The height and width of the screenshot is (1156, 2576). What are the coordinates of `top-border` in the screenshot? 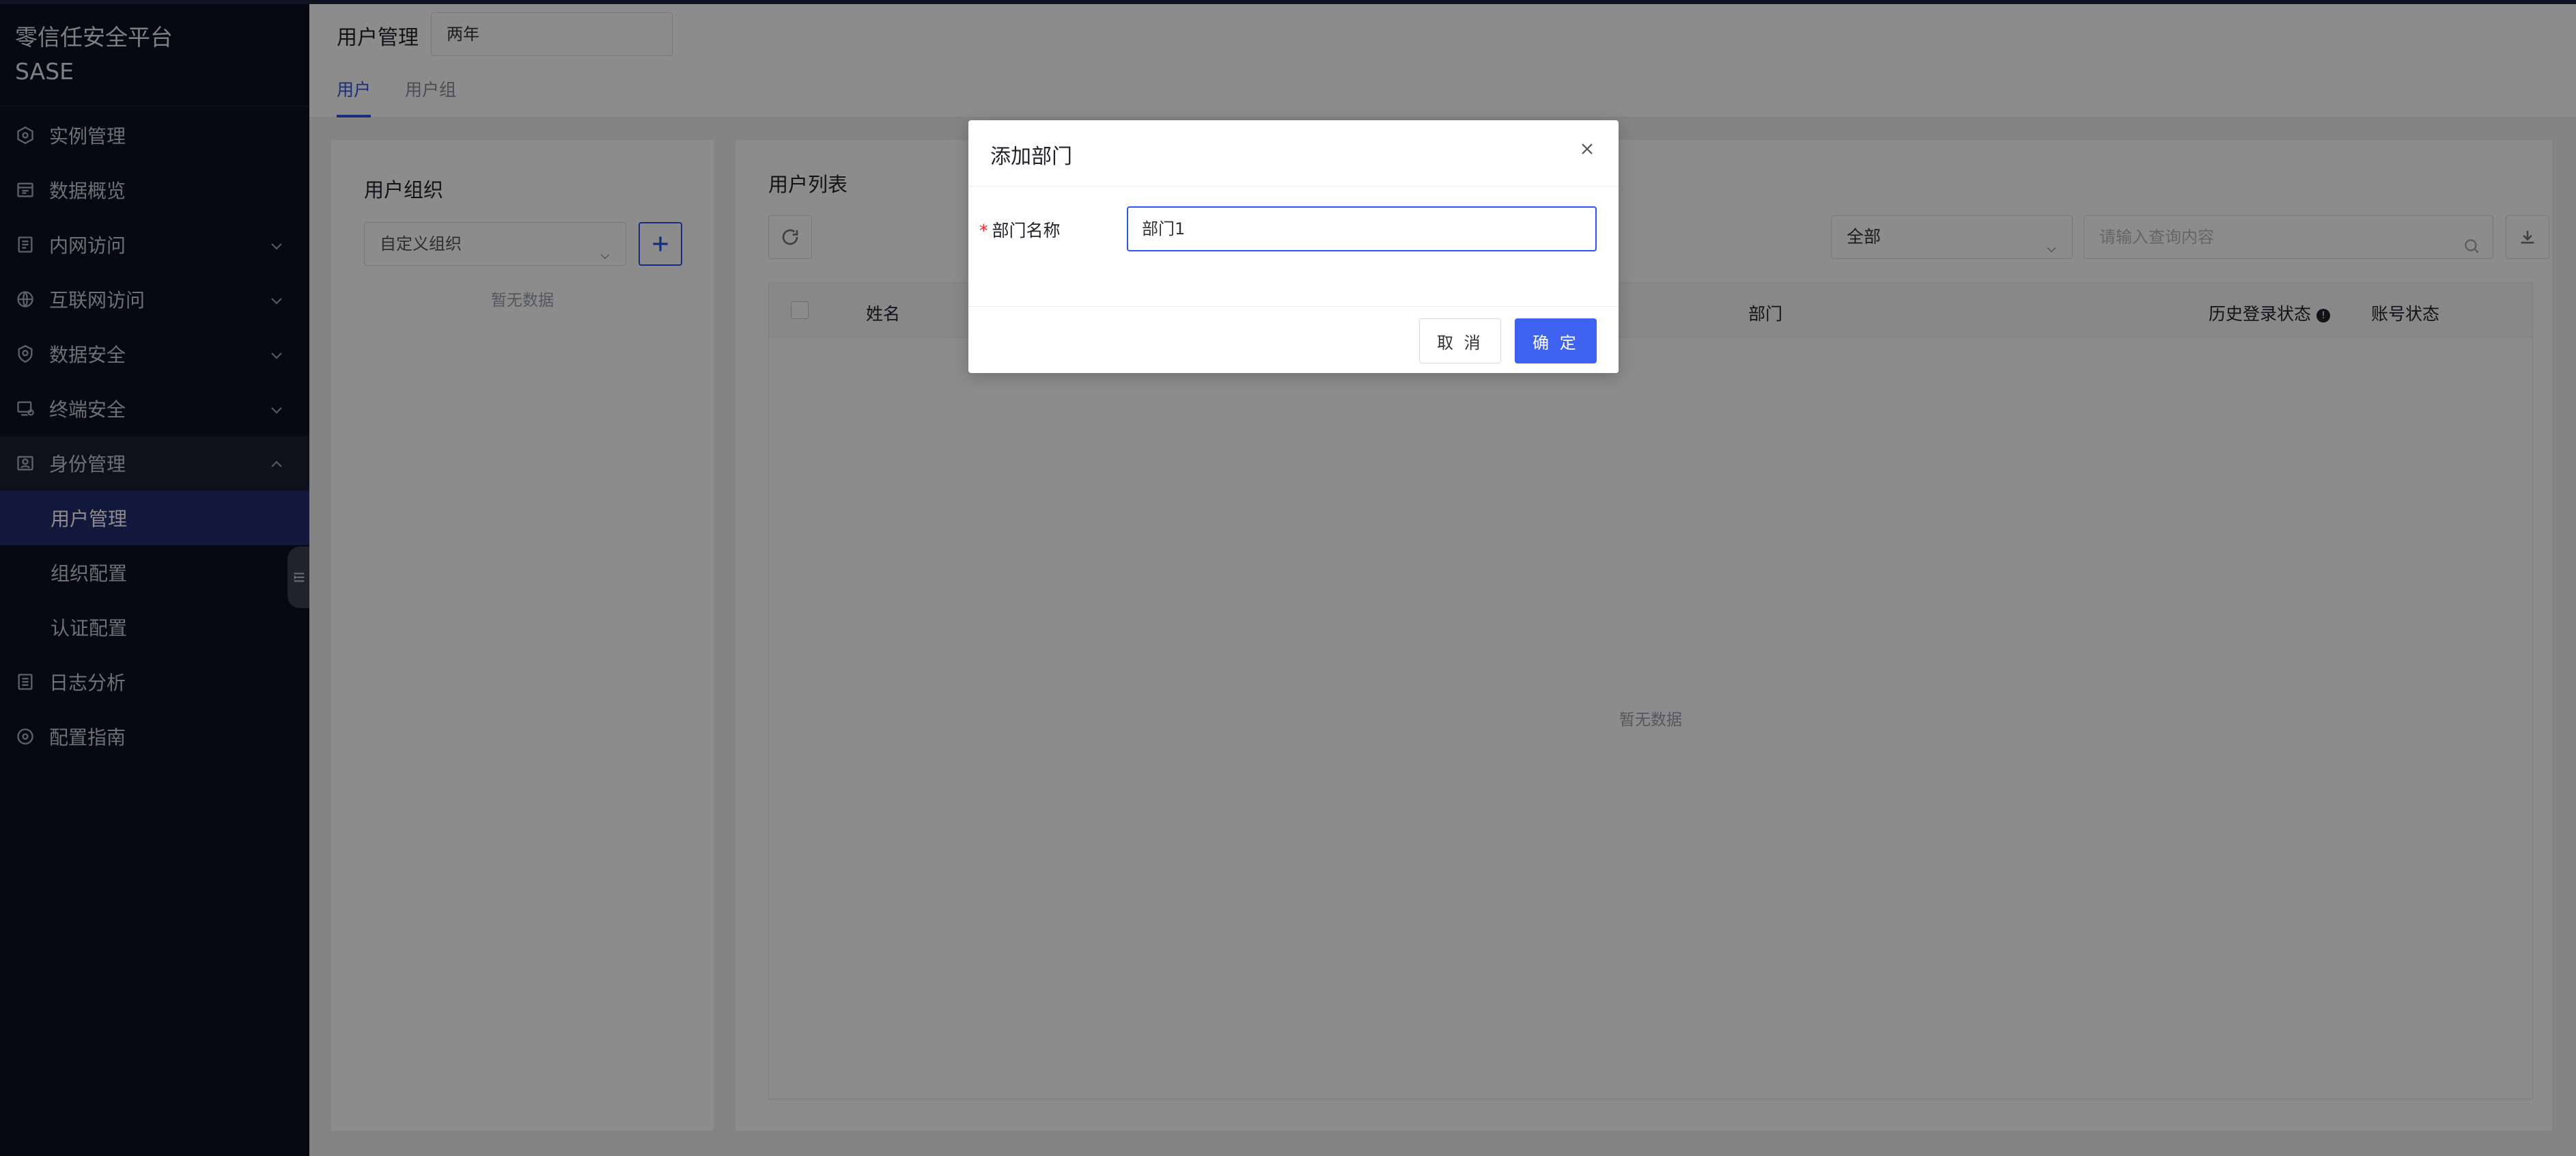 It's located at (1288, 2).